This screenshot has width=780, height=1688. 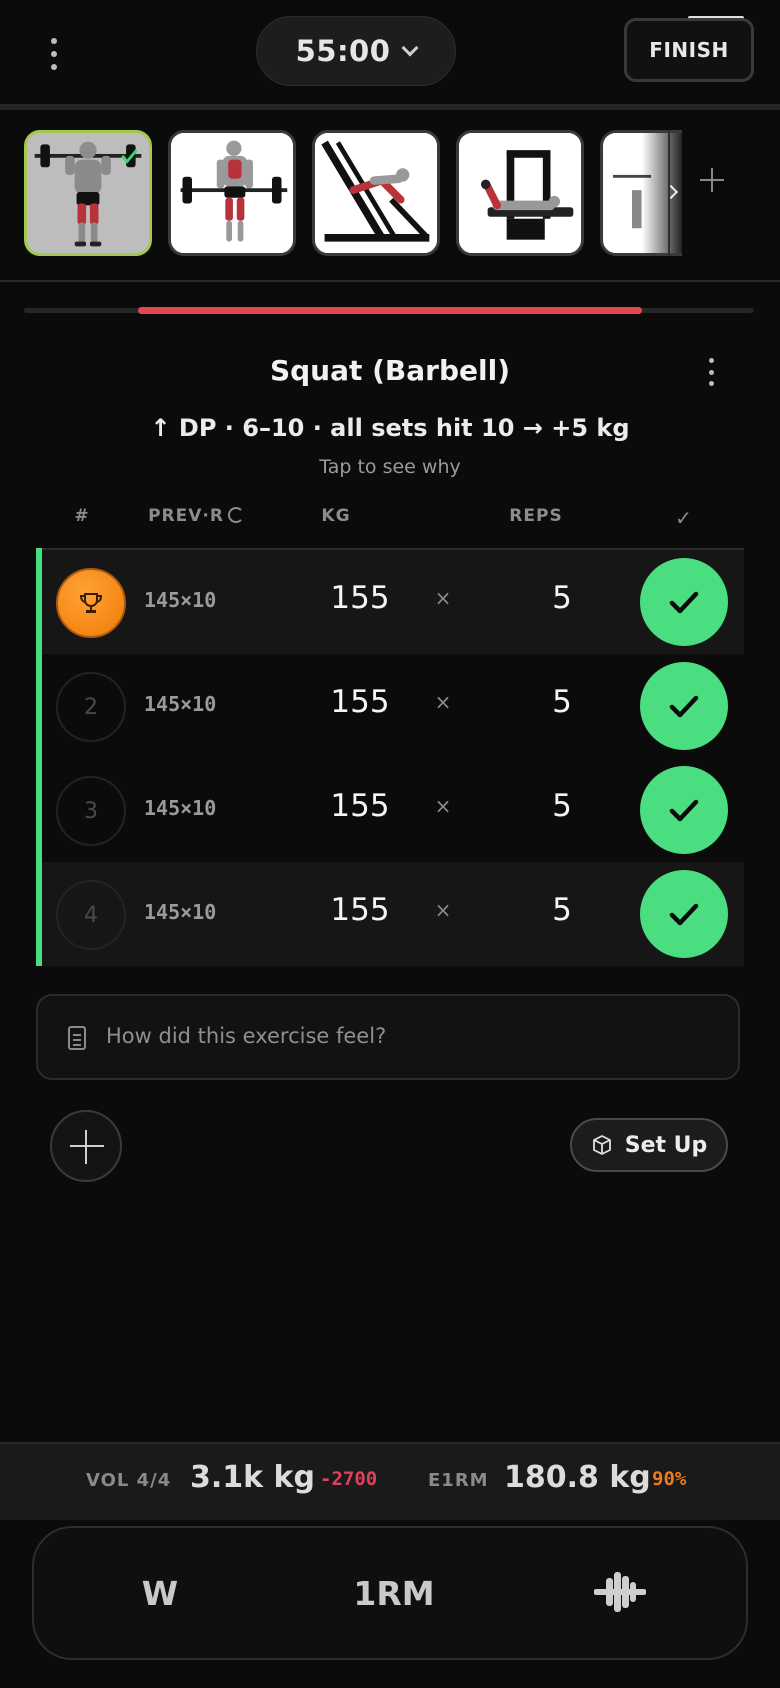 I want to click on add-set-button, so click(x=86, y=1146).